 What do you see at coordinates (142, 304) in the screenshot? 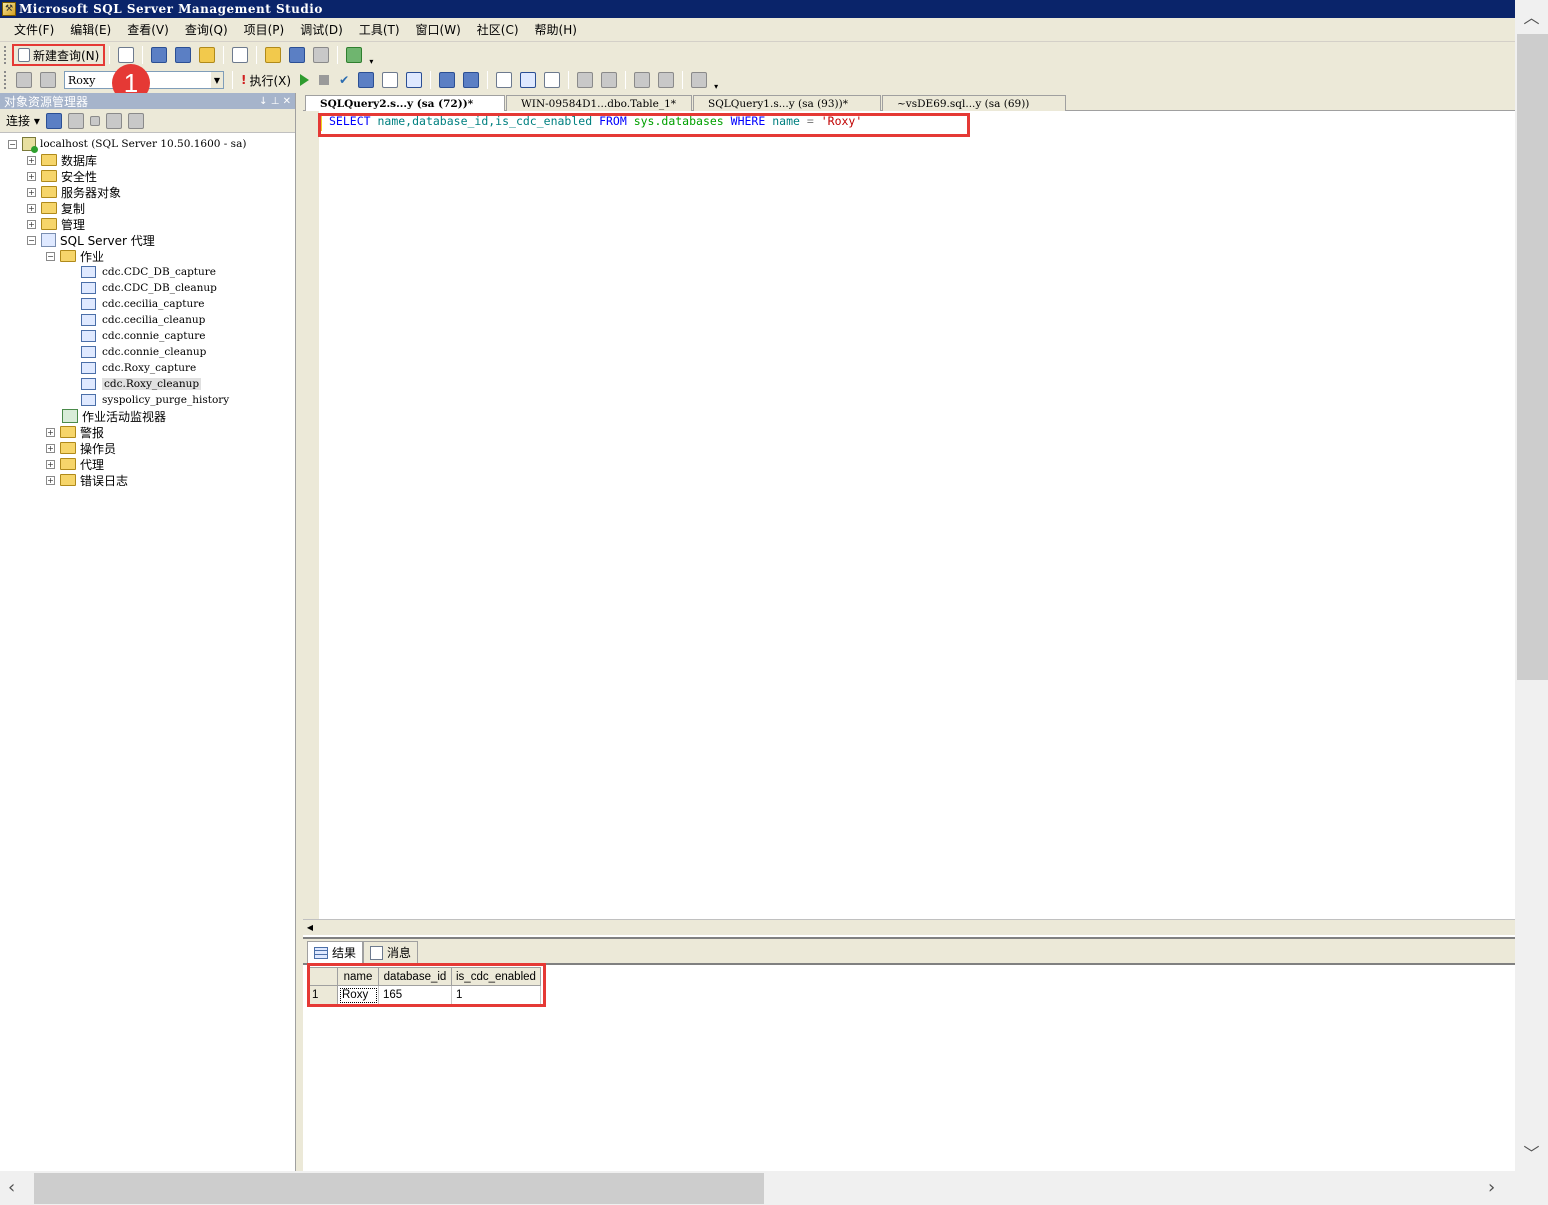
I see `tree-node-job: cdc.cecilia_capture` at bounding box center [142, 304].